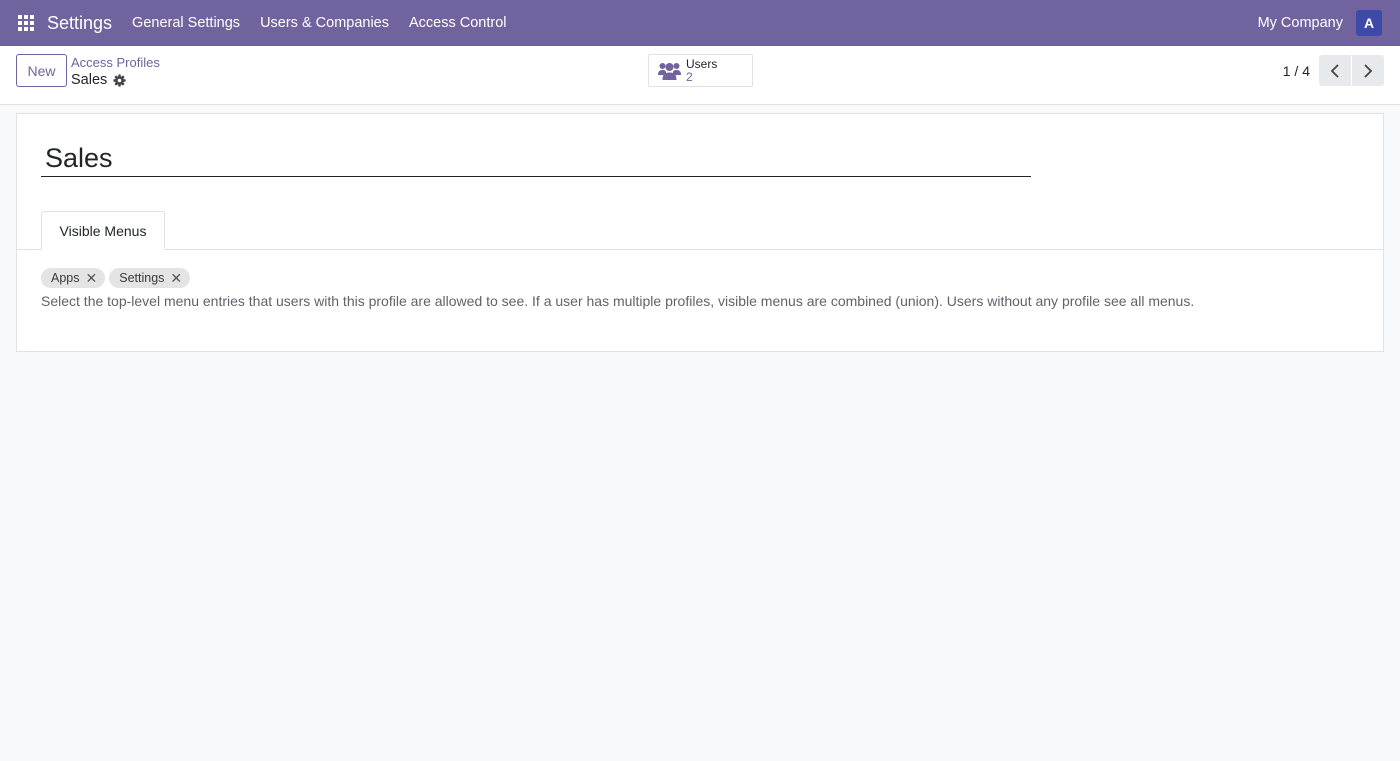 The image size is (1400, 761). What do you see at coordinates (41, 70) in the screenshot?
I see `new-button: New` at bounding box center [41, 70].